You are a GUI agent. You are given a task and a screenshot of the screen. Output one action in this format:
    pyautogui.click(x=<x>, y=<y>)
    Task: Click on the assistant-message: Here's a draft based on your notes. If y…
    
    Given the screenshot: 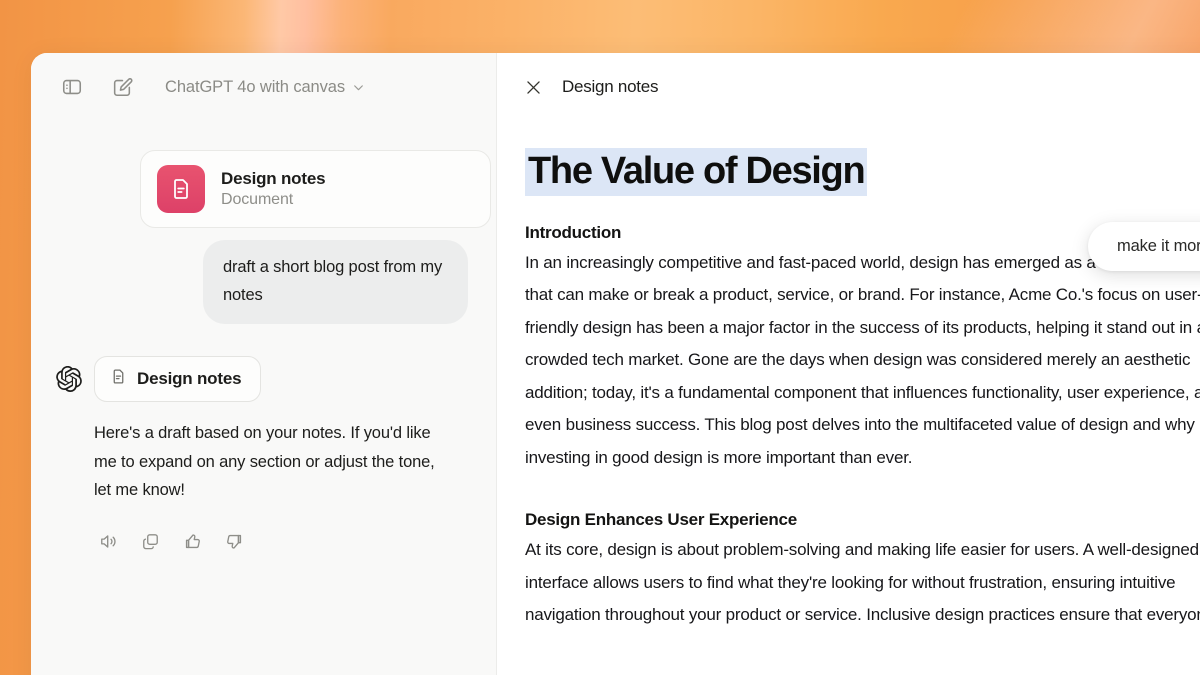 What is the action you would take?
    pyautogui.click(x=264, y=461)
    